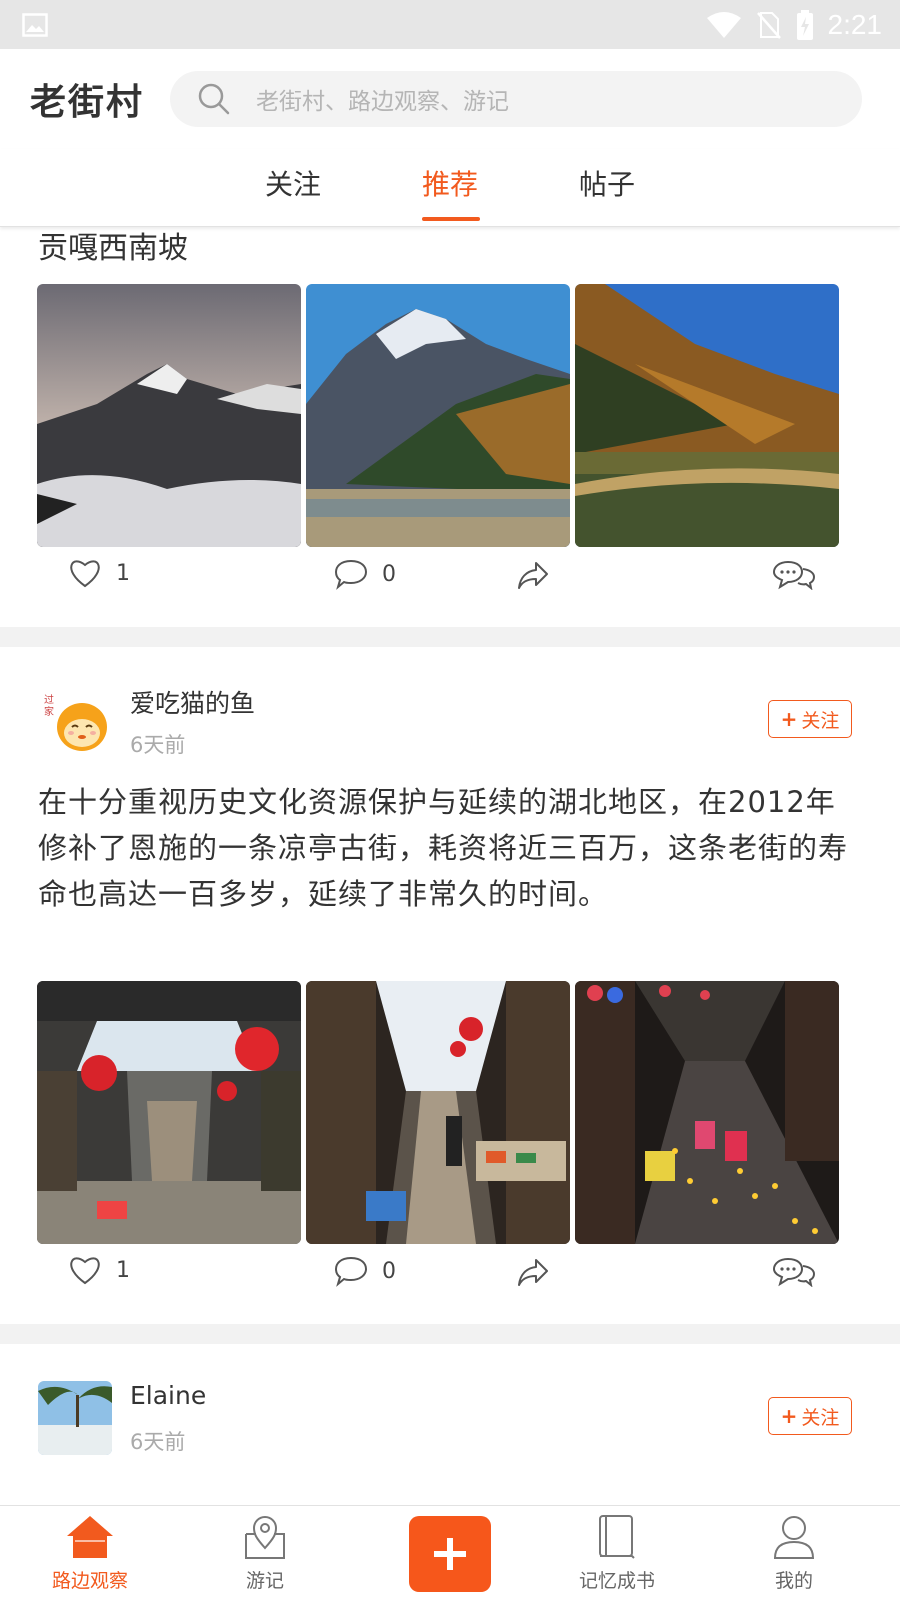 The height and width of the screenshot is (1601, 900). I want to click on tab-recommend: 推荐, so click(450, 183).